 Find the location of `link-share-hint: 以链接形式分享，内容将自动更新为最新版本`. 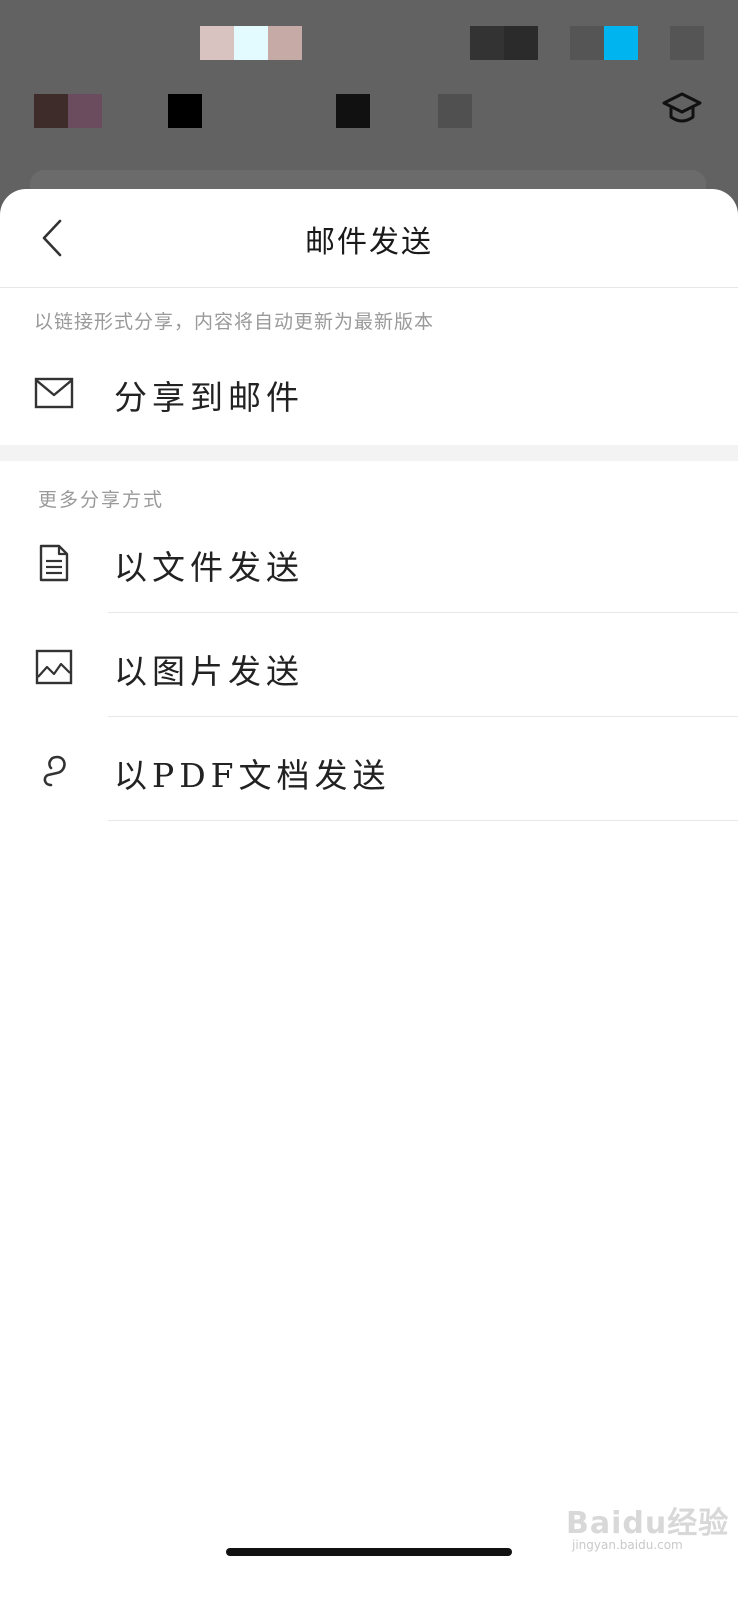

link-share-hint: 以链接形式分享，内容将自动更新为最新版本 is located at coordinates (234, 322).